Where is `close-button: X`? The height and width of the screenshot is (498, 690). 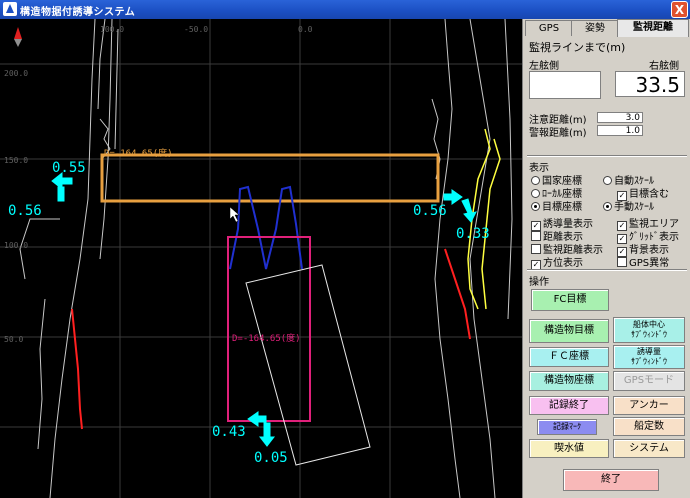
close-button: X is located at coordinates (679, 9).